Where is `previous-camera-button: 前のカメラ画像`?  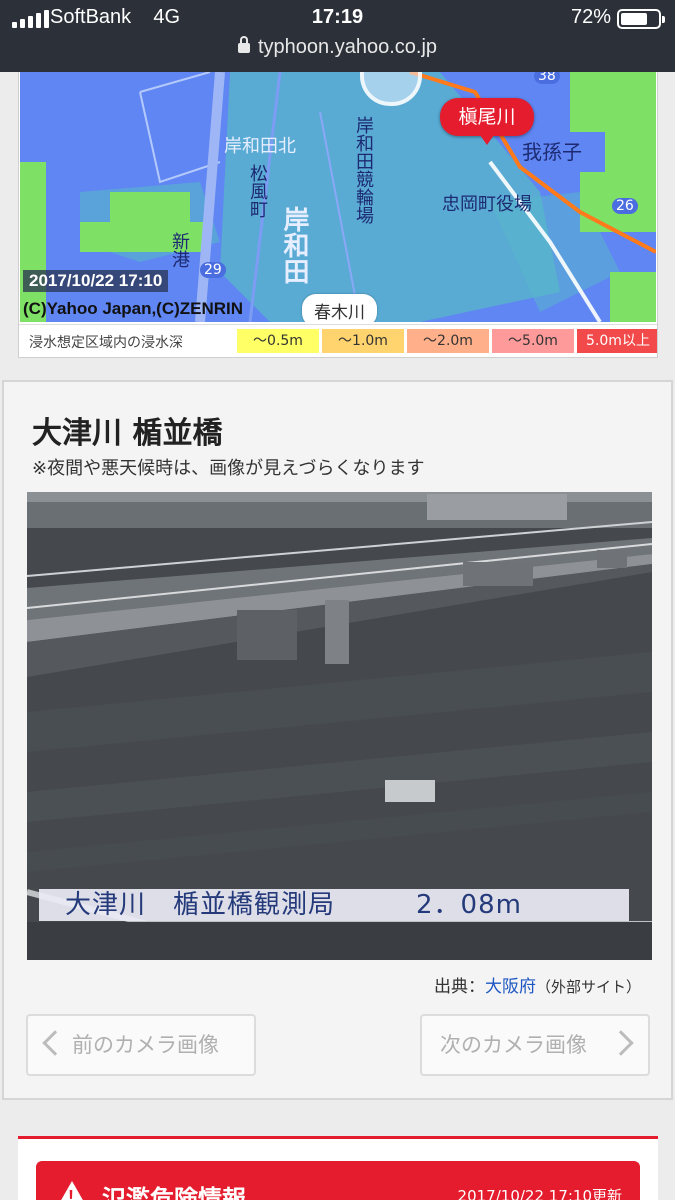
previous-camera-button: 前のカメラ画像 is located at coordinates (141, 1045).